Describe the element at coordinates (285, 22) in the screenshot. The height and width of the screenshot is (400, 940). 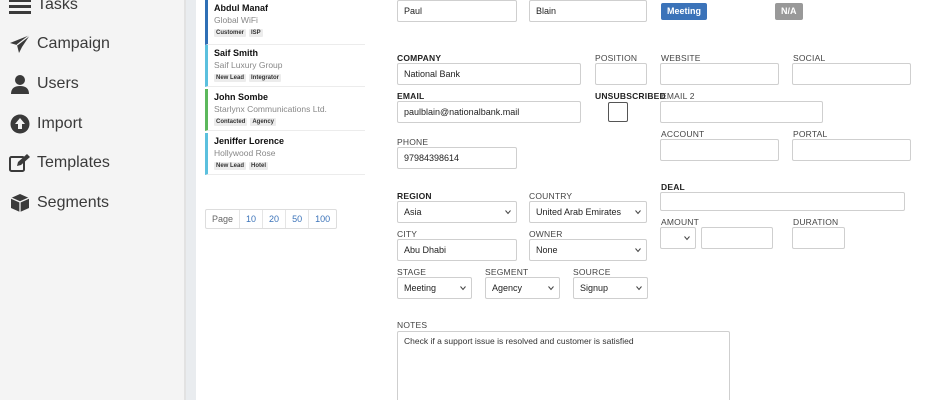
I see `list-item: Abdul Manaf Global WiFi Customer ISP` at that location.